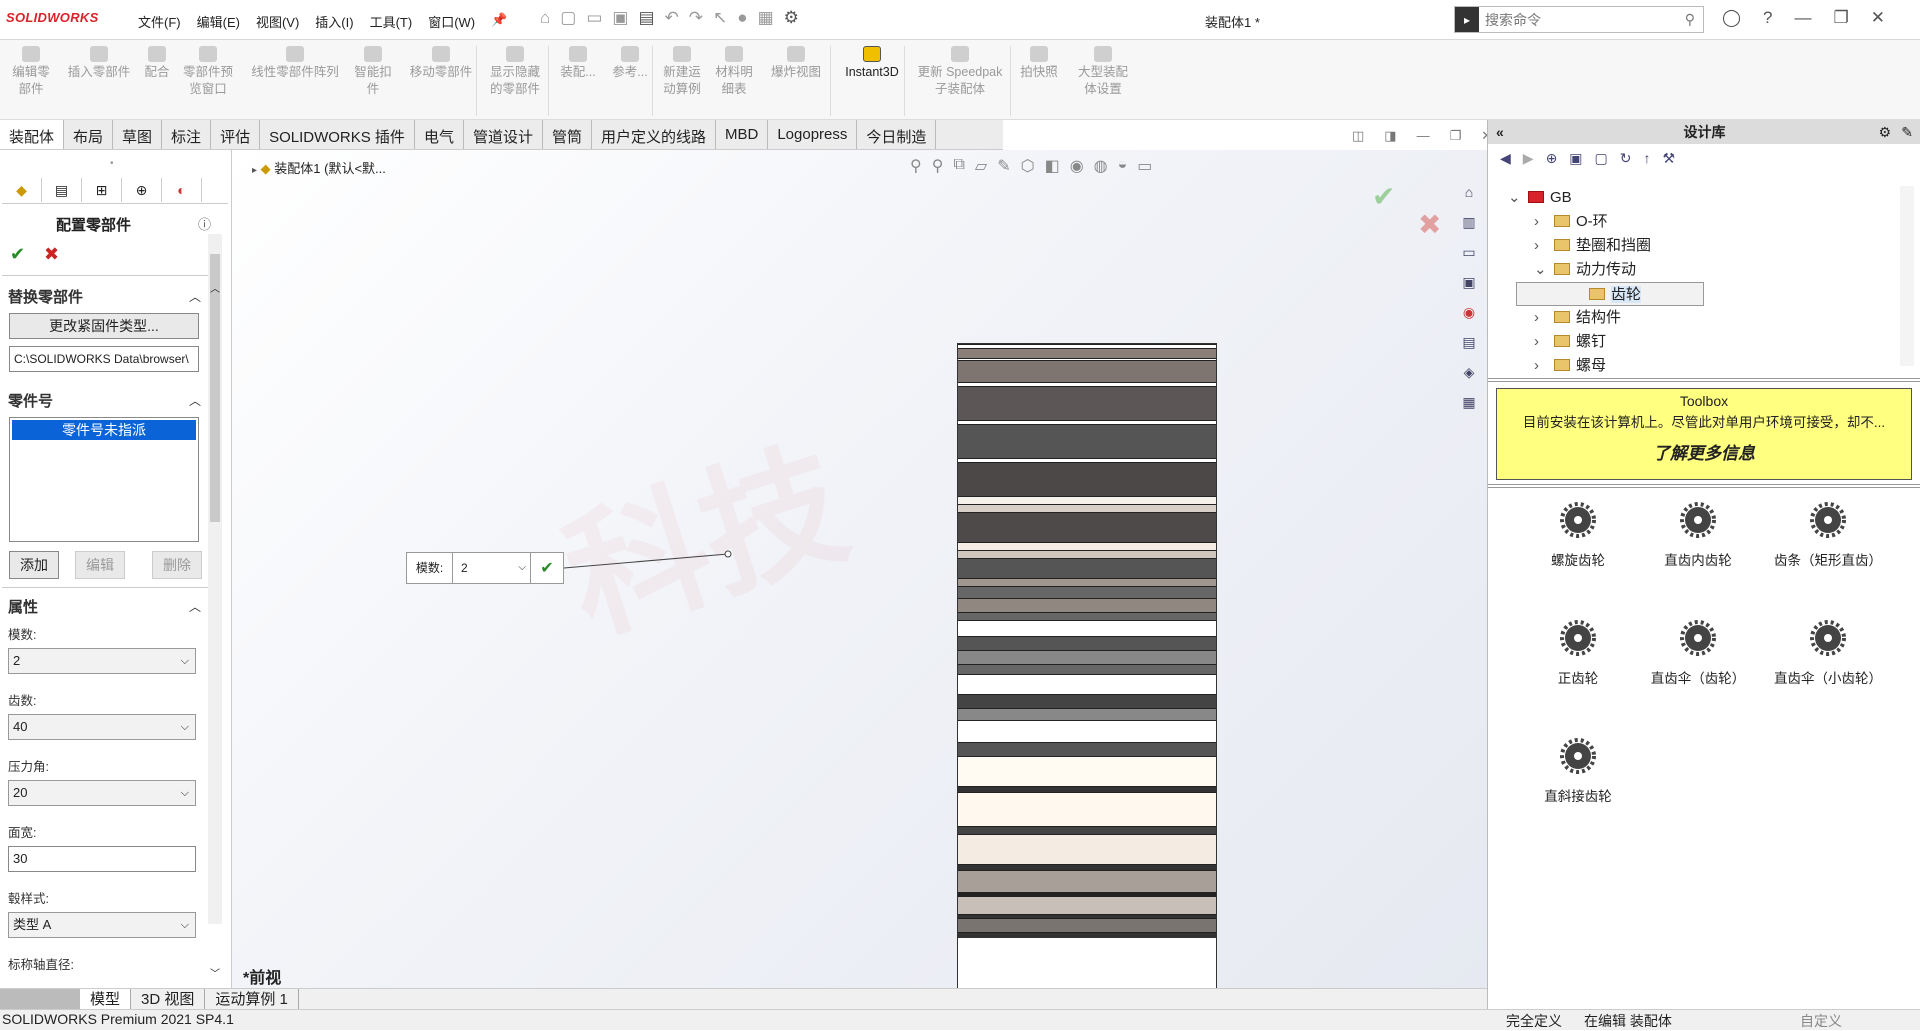  I want to click on tab-0: 装配体, so click(32, 134).